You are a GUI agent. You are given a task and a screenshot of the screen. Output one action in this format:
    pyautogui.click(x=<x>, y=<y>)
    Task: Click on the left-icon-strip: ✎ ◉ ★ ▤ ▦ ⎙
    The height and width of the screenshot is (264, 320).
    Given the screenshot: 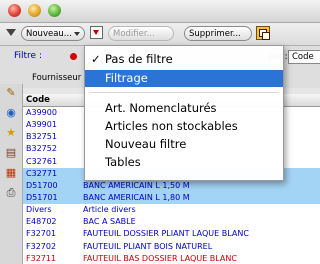 What is the action you would take?
    pyautogui.click(x=11, y=174)
    